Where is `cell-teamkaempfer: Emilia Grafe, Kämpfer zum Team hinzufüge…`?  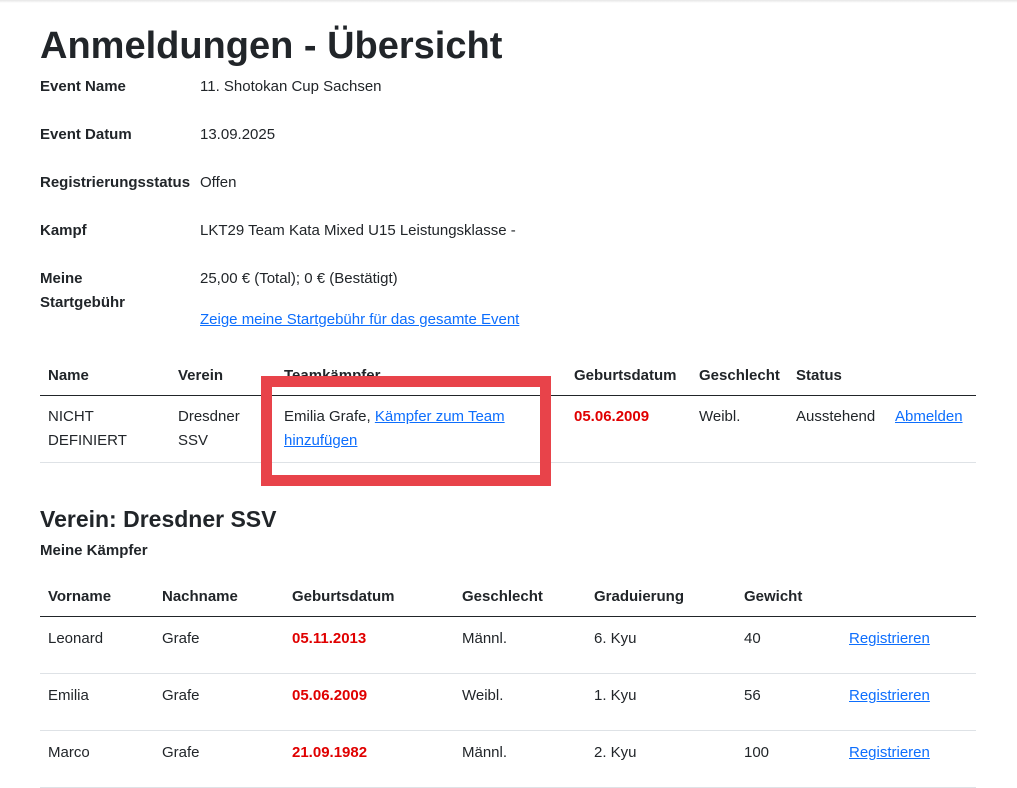 cell-teamkaempfer: Emilia Grafe, Kämpfer zum Team hinzufüge… is located at coordinates (421, 429).